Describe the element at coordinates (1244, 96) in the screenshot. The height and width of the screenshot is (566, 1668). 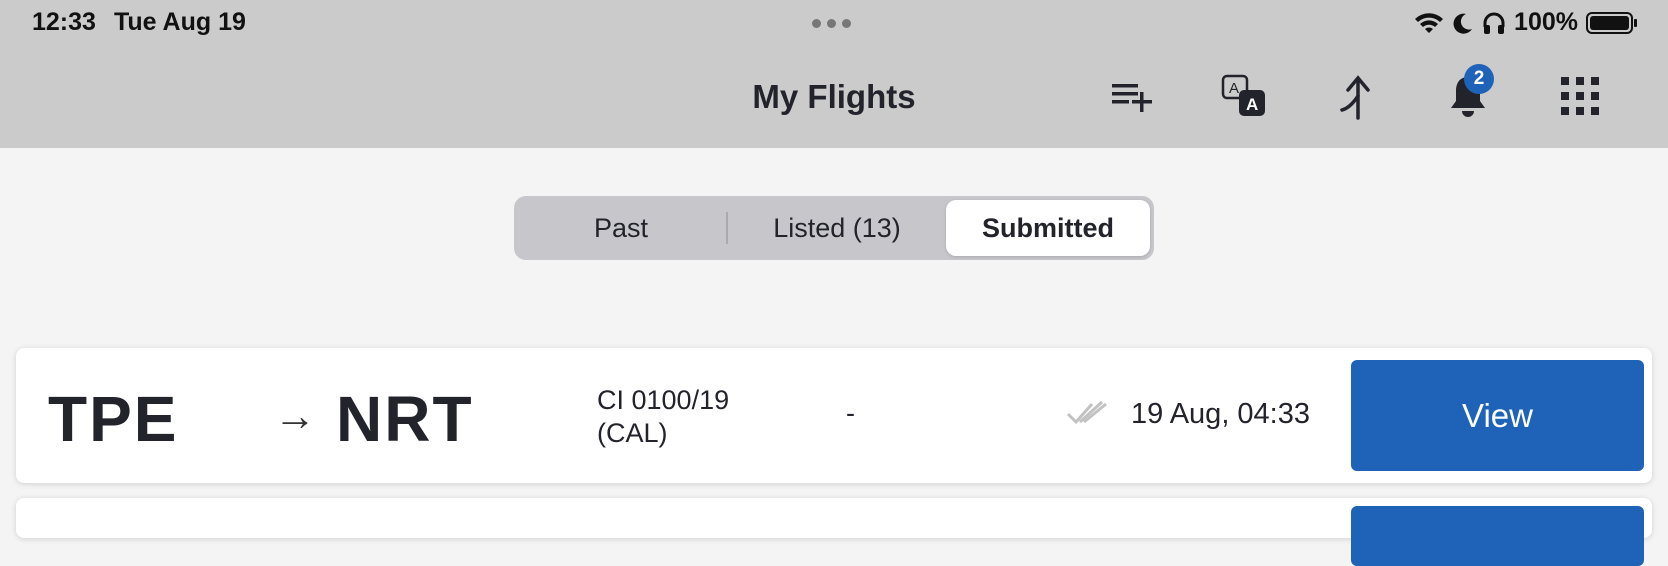
I see `translate-icon: A A` at that location.